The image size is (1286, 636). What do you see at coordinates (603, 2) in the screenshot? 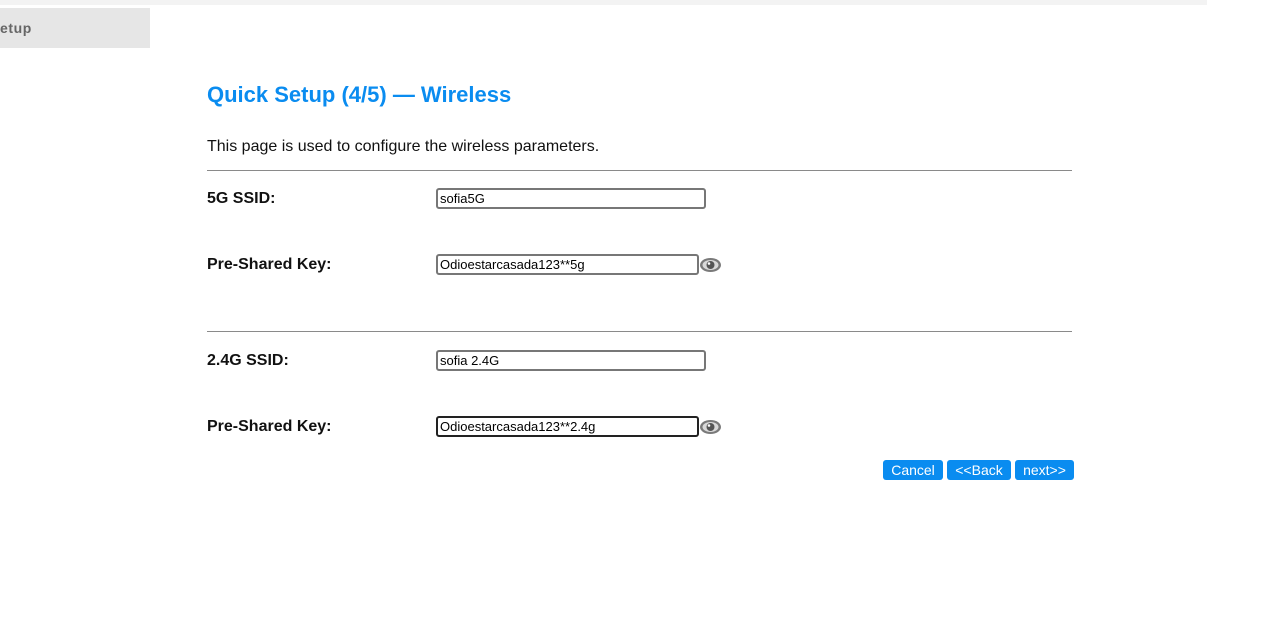
I see `top-bar` at bounding box center [603, 2].